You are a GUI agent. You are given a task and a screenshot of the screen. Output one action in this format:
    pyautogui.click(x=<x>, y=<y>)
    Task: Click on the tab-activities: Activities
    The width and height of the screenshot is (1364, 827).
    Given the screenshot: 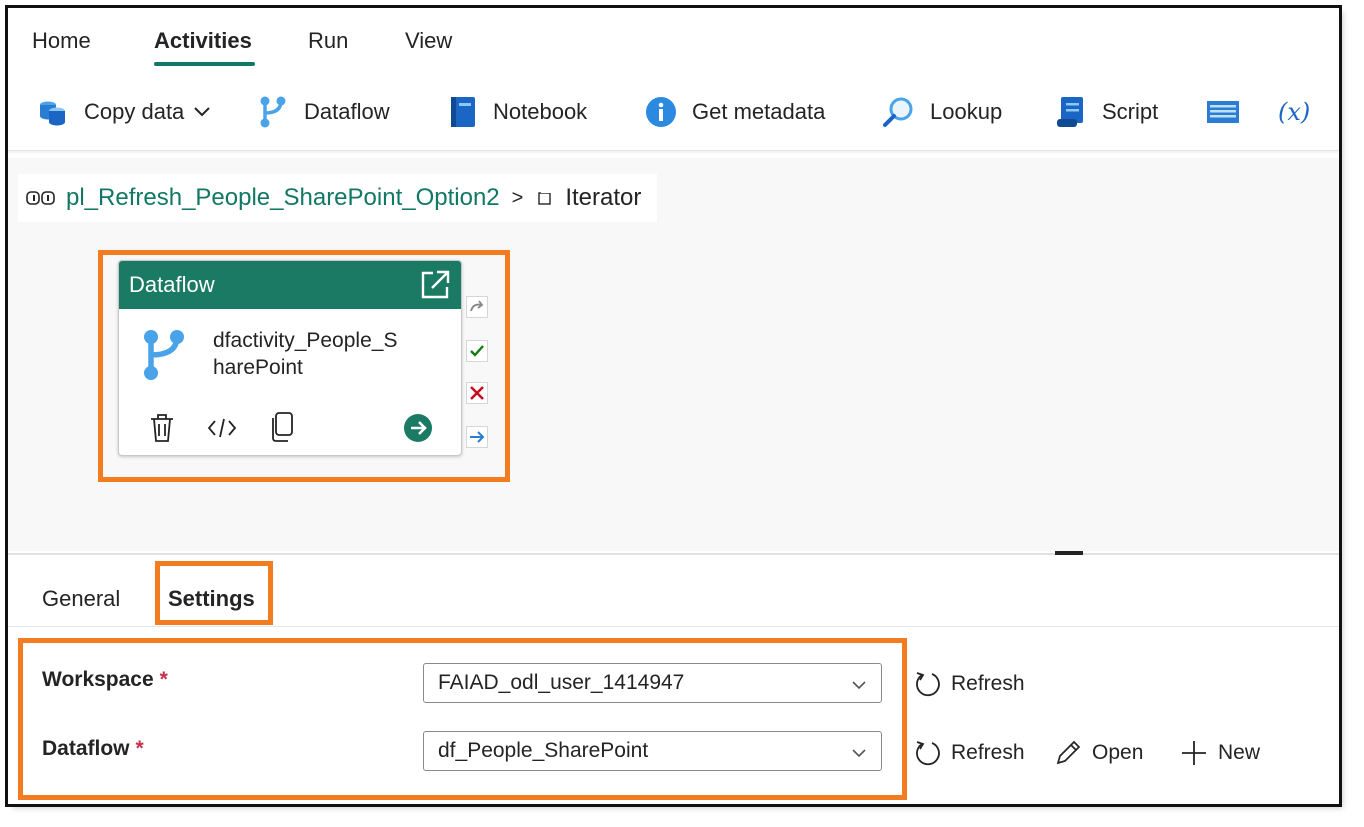 What is the action you would take?
    pyautogui.click(x=203, y=41)
    